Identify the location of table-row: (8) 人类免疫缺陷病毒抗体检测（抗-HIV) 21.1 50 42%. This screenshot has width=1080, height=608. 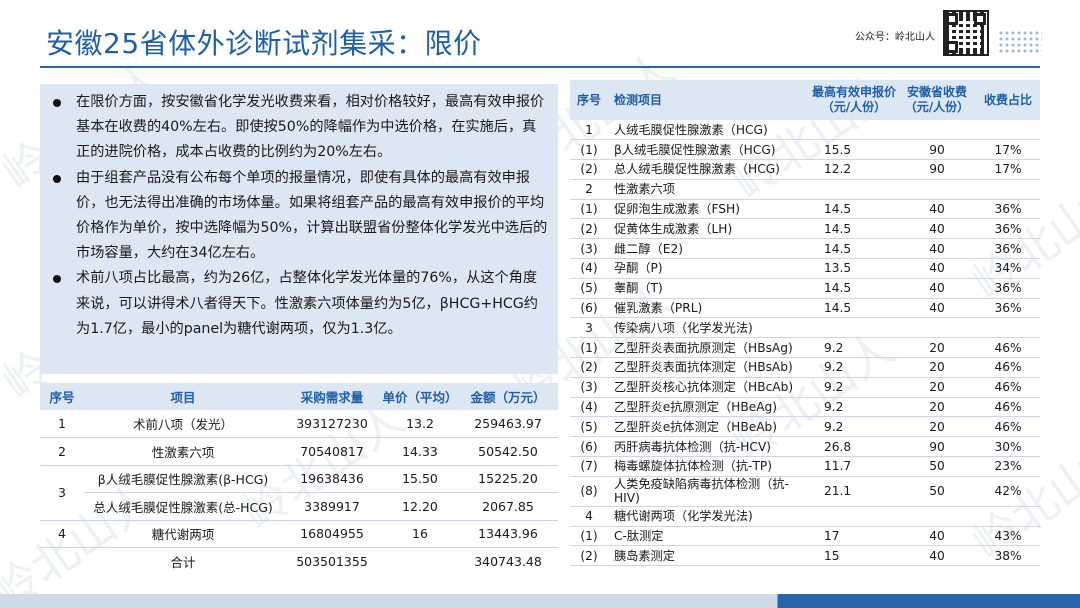
(805, 491).